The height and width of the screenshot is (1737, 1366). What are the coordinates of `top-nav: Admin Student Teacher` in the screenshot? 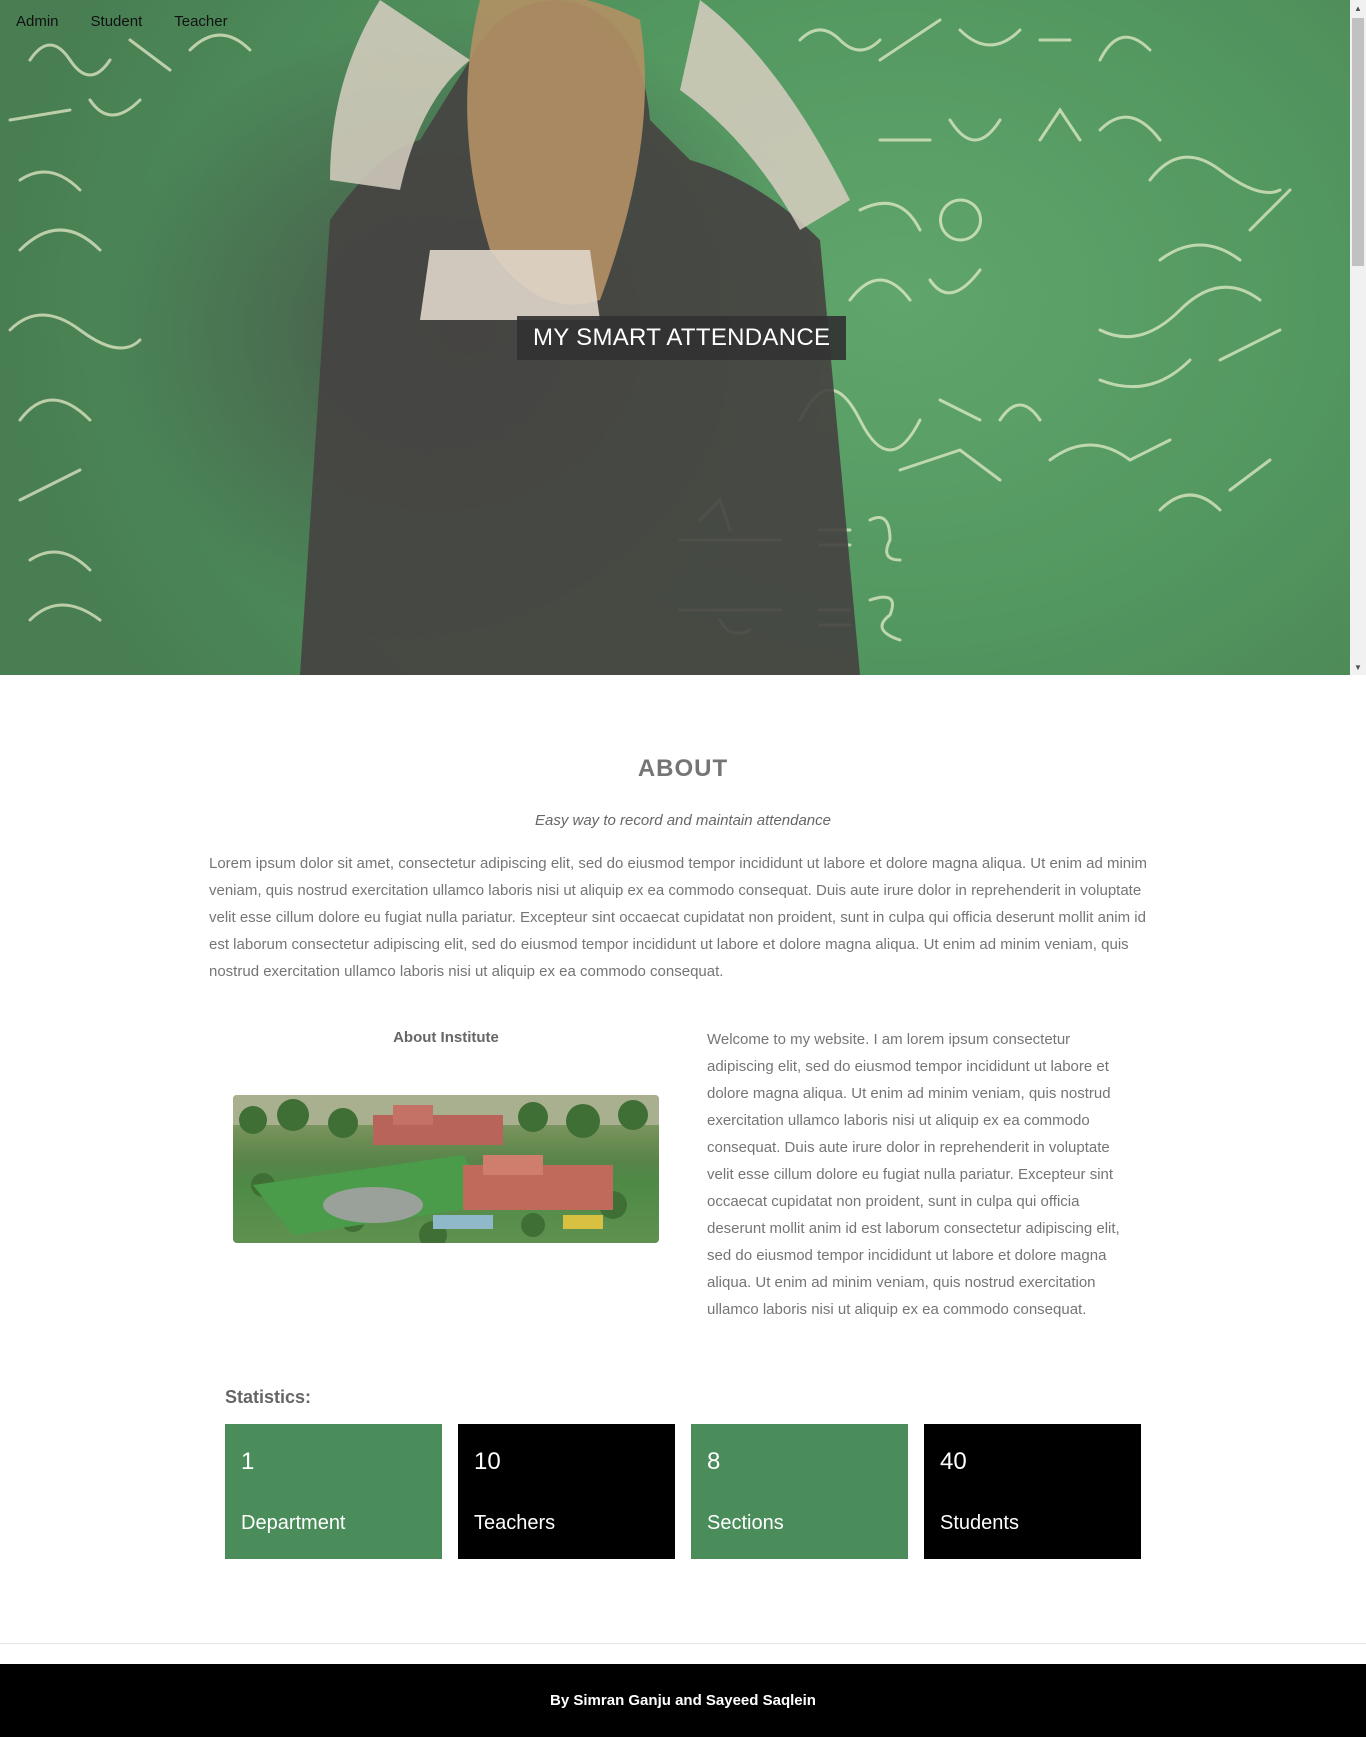 It's located at (130, 21).